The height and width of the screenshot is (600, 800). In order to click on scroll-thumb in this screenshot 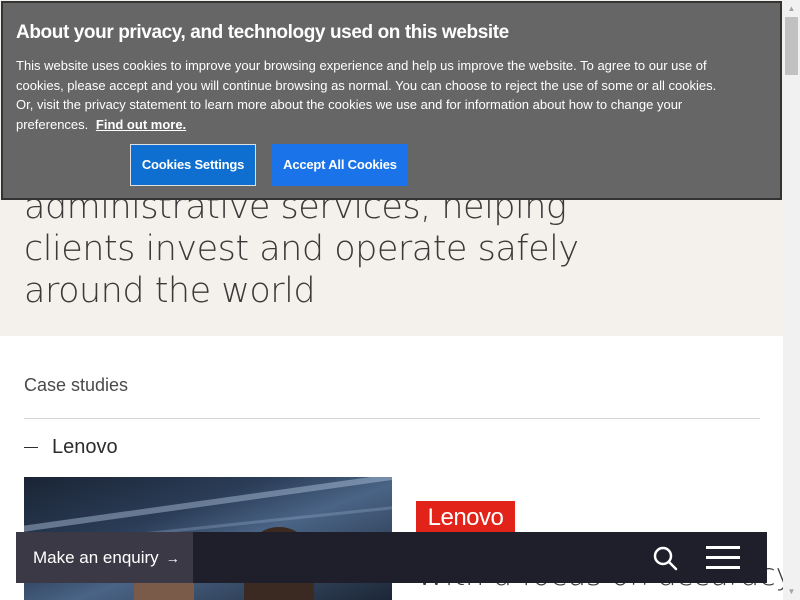, I will do `click(791, 46)`.